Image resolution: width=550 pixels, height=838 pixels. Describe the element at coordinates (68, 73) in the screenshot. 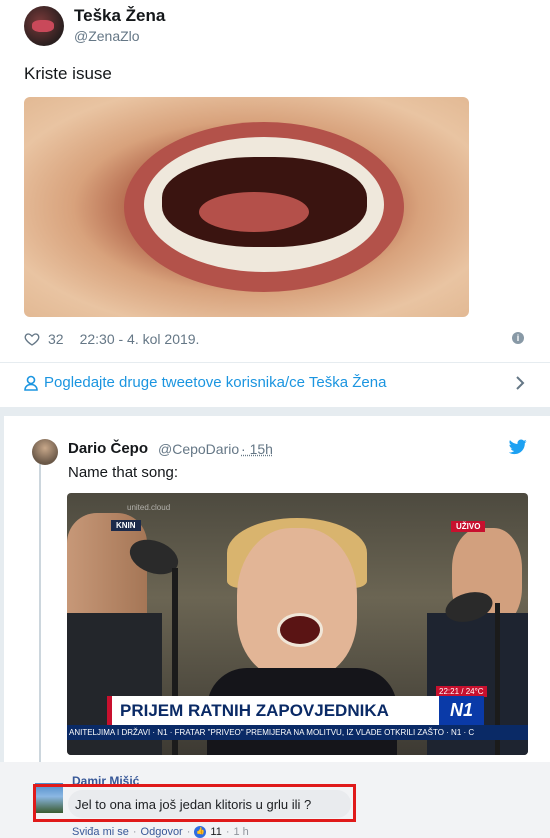

I see `tweet-text: Kriste isuse` at that location.